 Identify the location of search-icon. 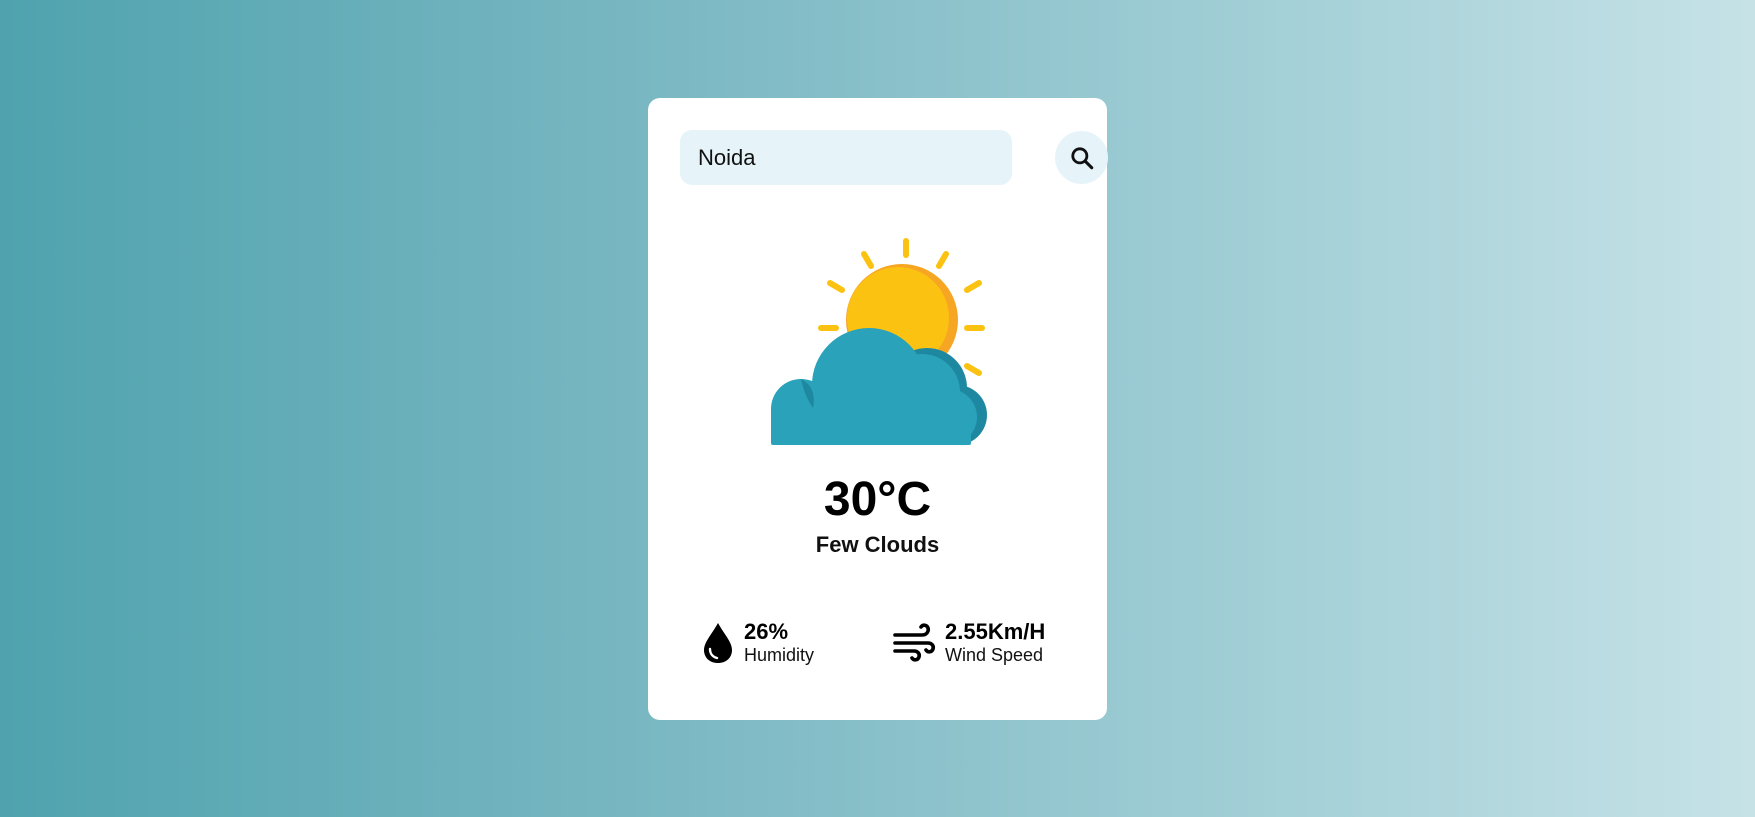
(1081, 157).